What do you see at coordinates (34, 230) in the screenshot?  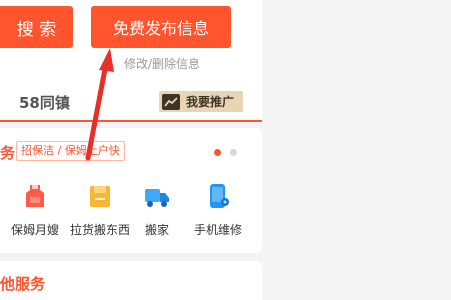 I see `service-item-label: 保姆月嫂` at bounding box center [34, 230].